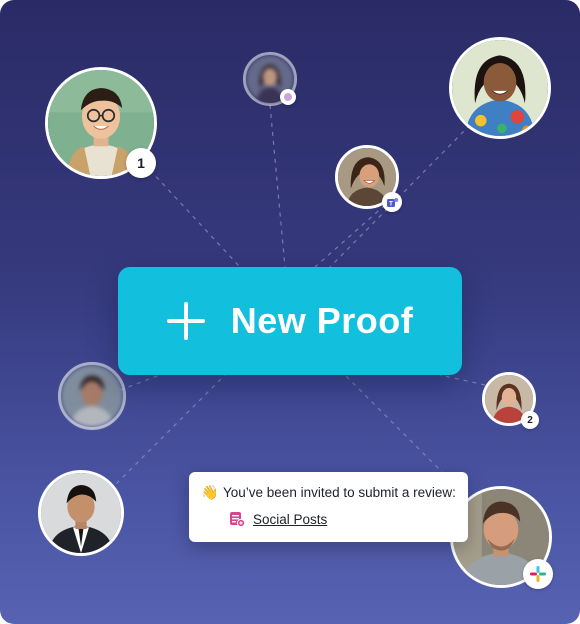 This screenshot has height=624, width=580. What do you see at coordinates (322, 320) in the screenshot?
I see `new-proof-label: New Proof` at bounding box center [322, 320].